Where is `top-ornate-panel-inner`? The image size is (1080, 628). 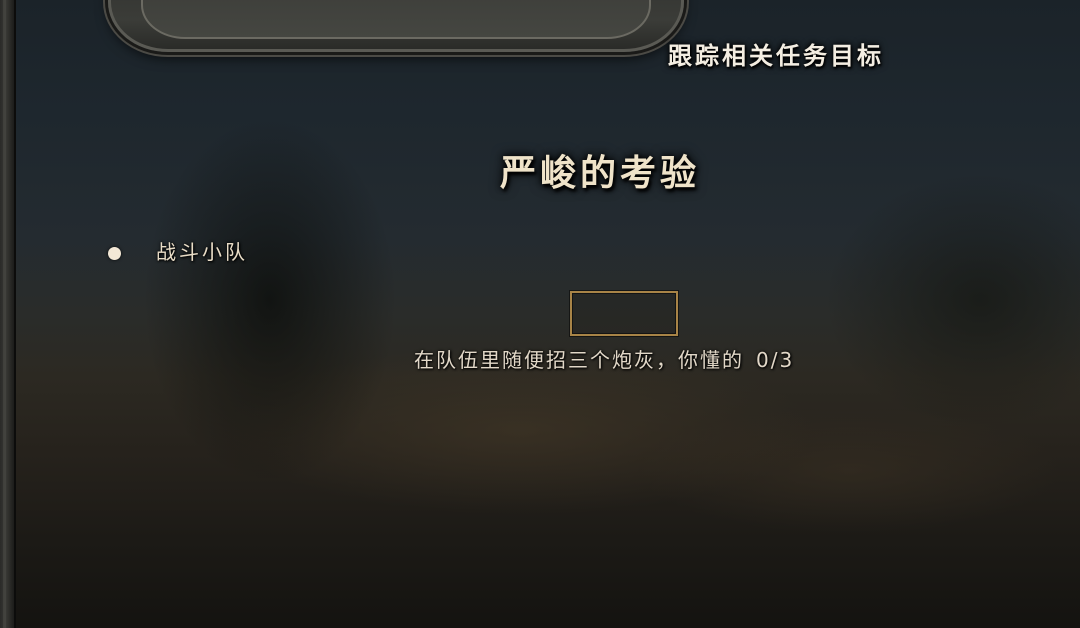 top-ornate-panel-inner is located at coordinates (396, 19).